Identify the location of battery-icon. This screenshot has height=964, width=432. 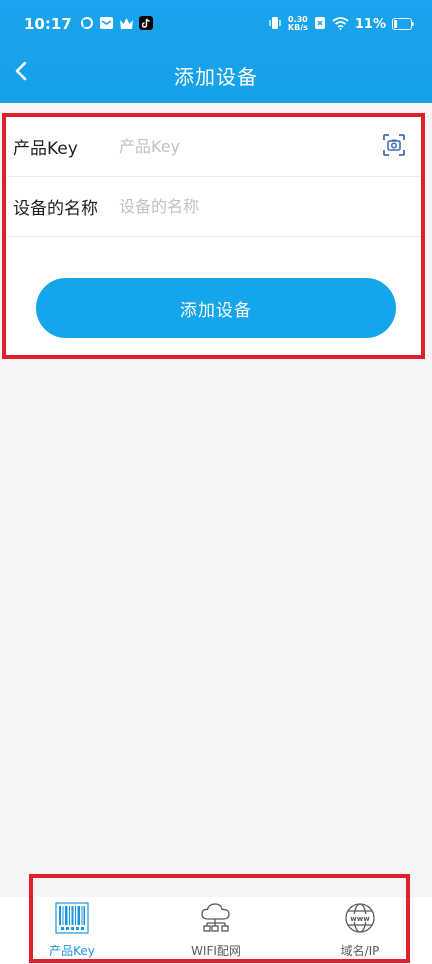
(403, 24).